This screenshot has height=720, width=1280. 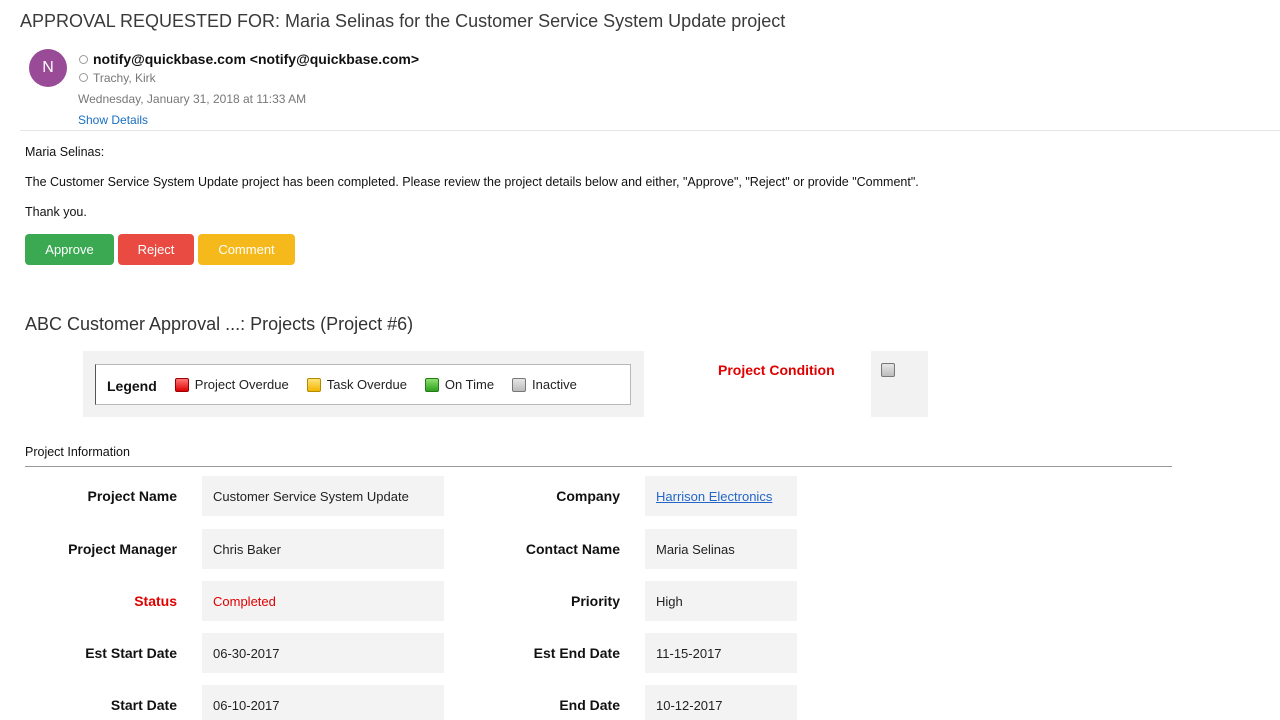 What do you see at coordinates (899, 384) in the screenshot?
I see `project-condition-box` at bounding box center [899, 384].